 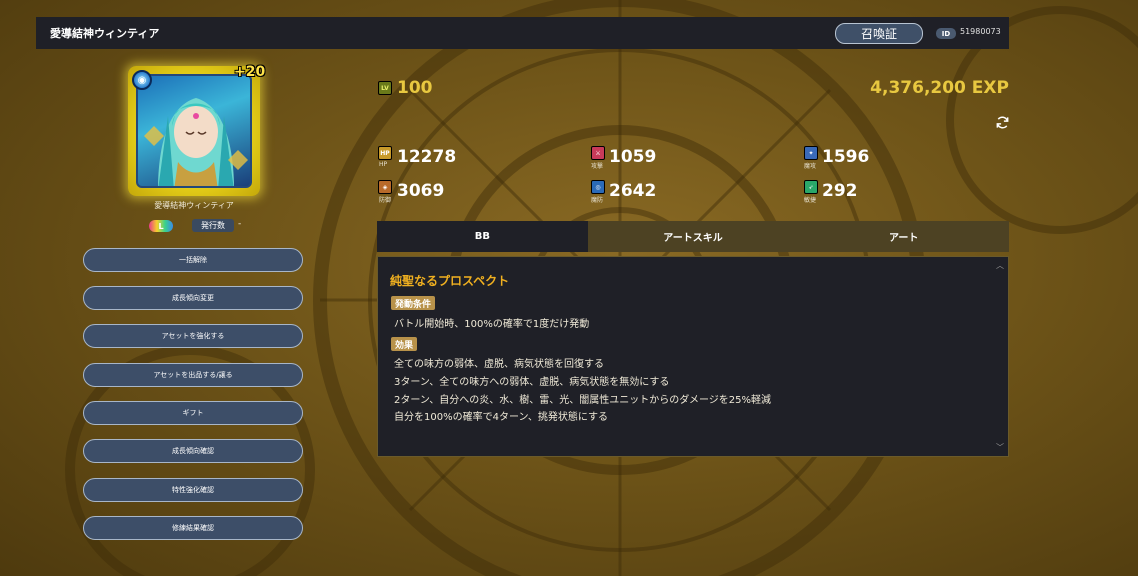 What do you see at coordinates (501, 417) in the screenshot?
I see `effect-line: 自分を100%の確率で4ターン、挑発状態にする` at bounding box center [501, 417].